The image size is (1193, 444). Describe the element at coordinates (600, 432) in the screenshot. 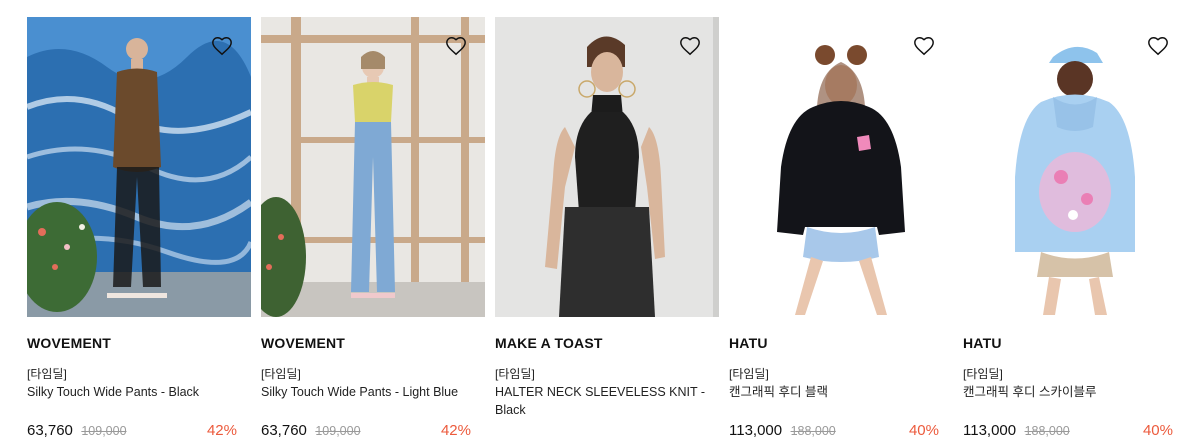

I see `price-row` at that location.